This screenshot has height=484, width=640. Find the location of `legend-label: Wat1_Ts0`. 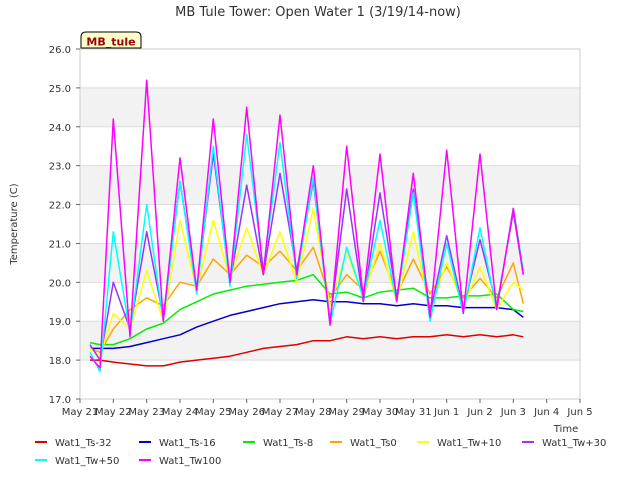

legend-label: Wat1_Ts0 is located at coordinates (373, 443).